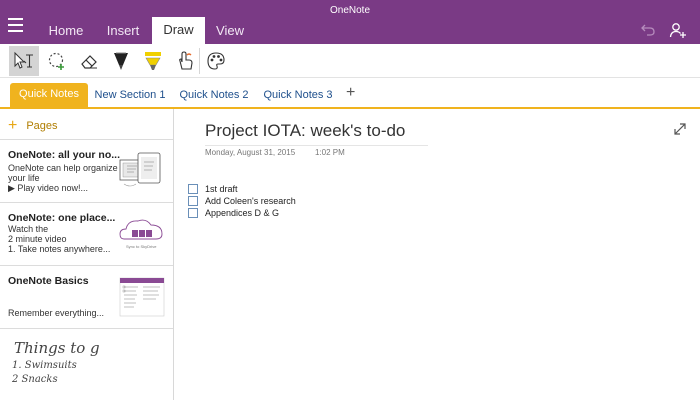 The width and height of the screenshot is (700, 400). I want to click on tab-insert: Insert, so click(123, 31).